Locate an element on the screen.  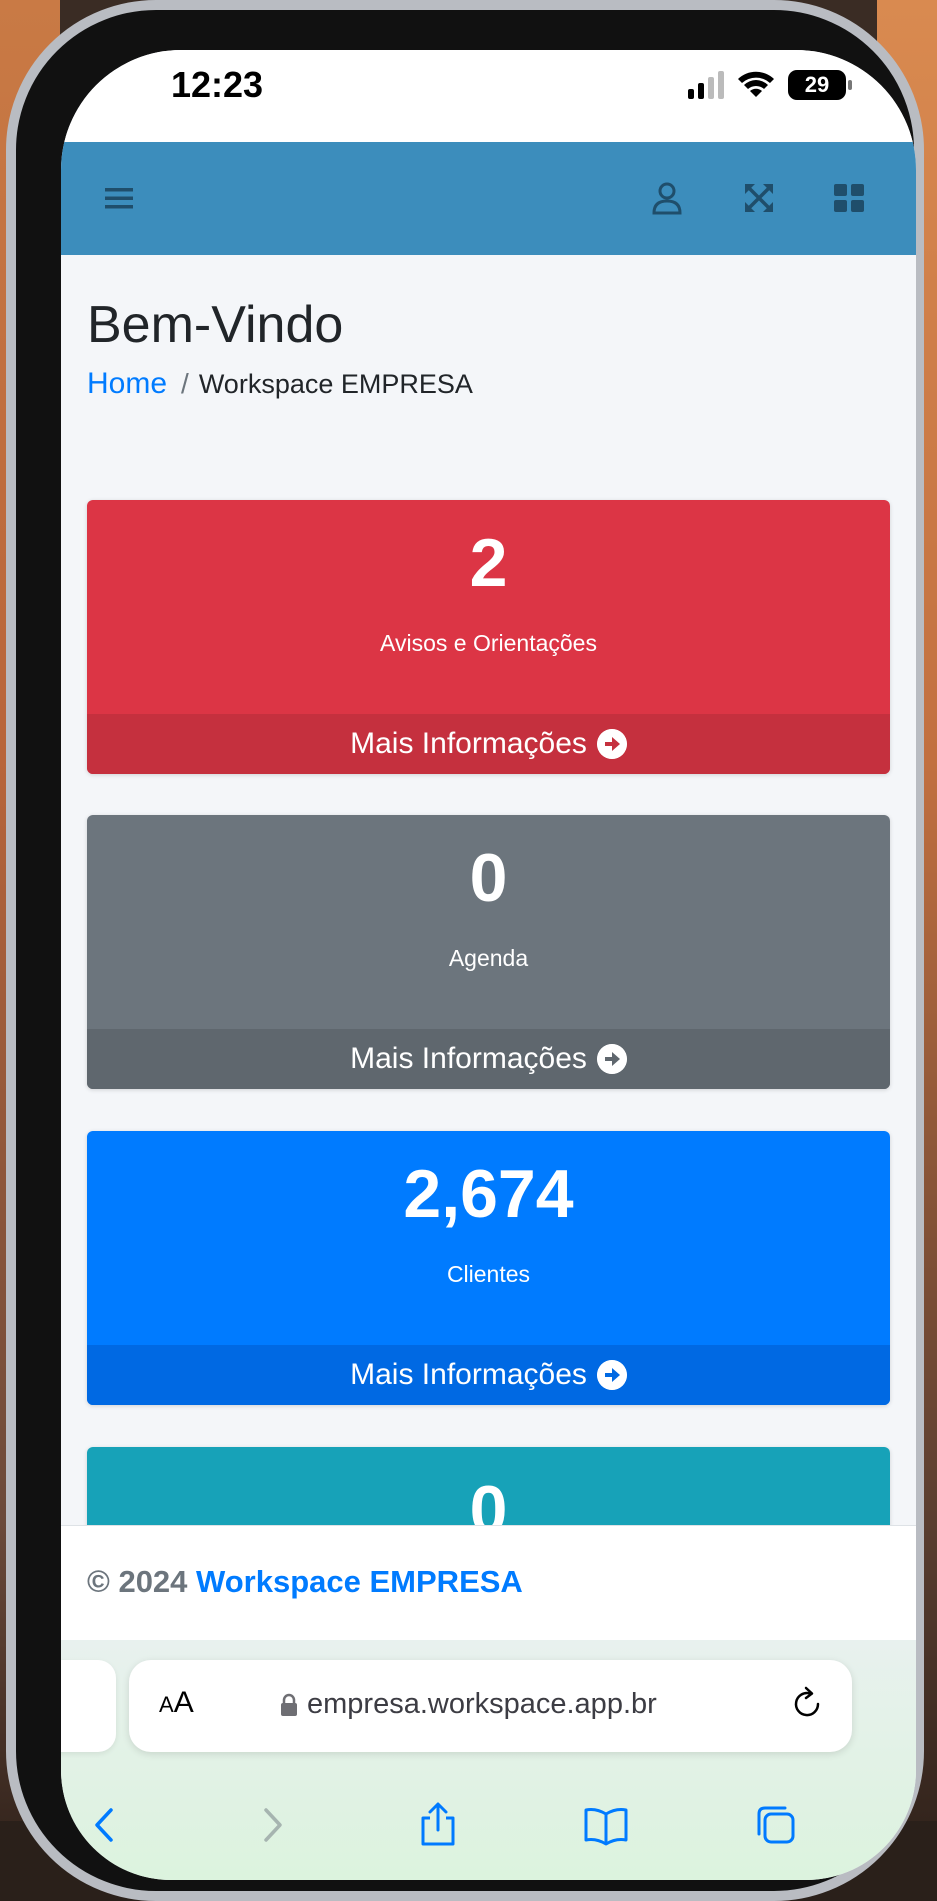
lock-icon is located at coordinates (289, 1704).